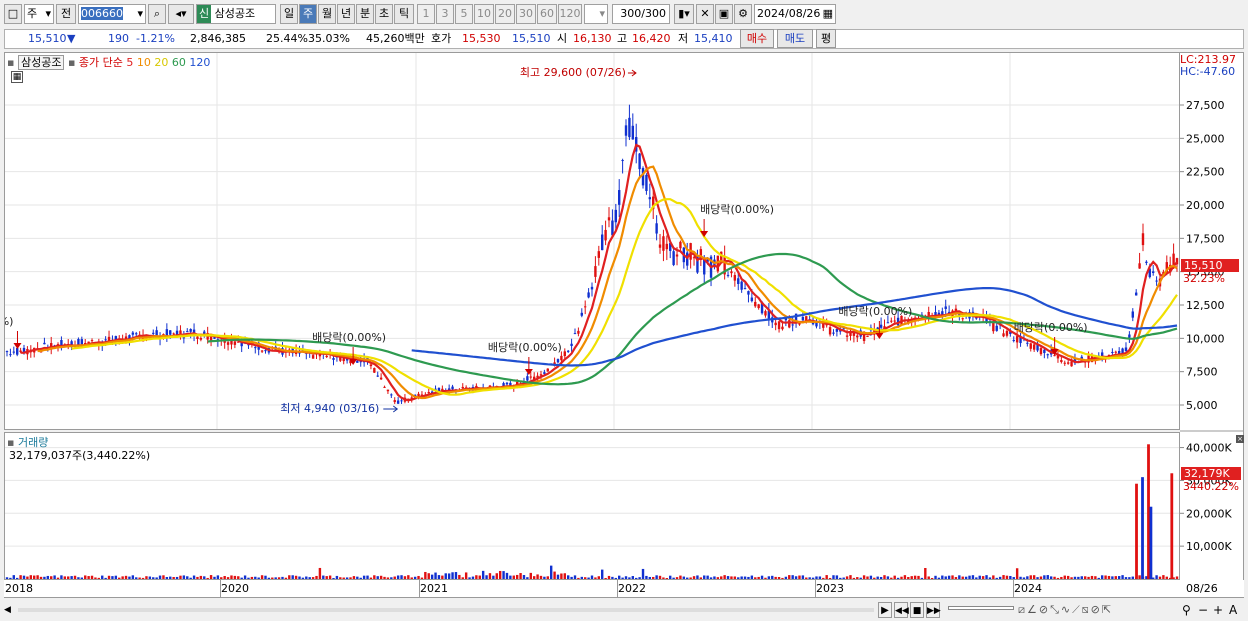 The image size is (1248, 621). I want to click on period-second-button: 초, so click(384, 14).